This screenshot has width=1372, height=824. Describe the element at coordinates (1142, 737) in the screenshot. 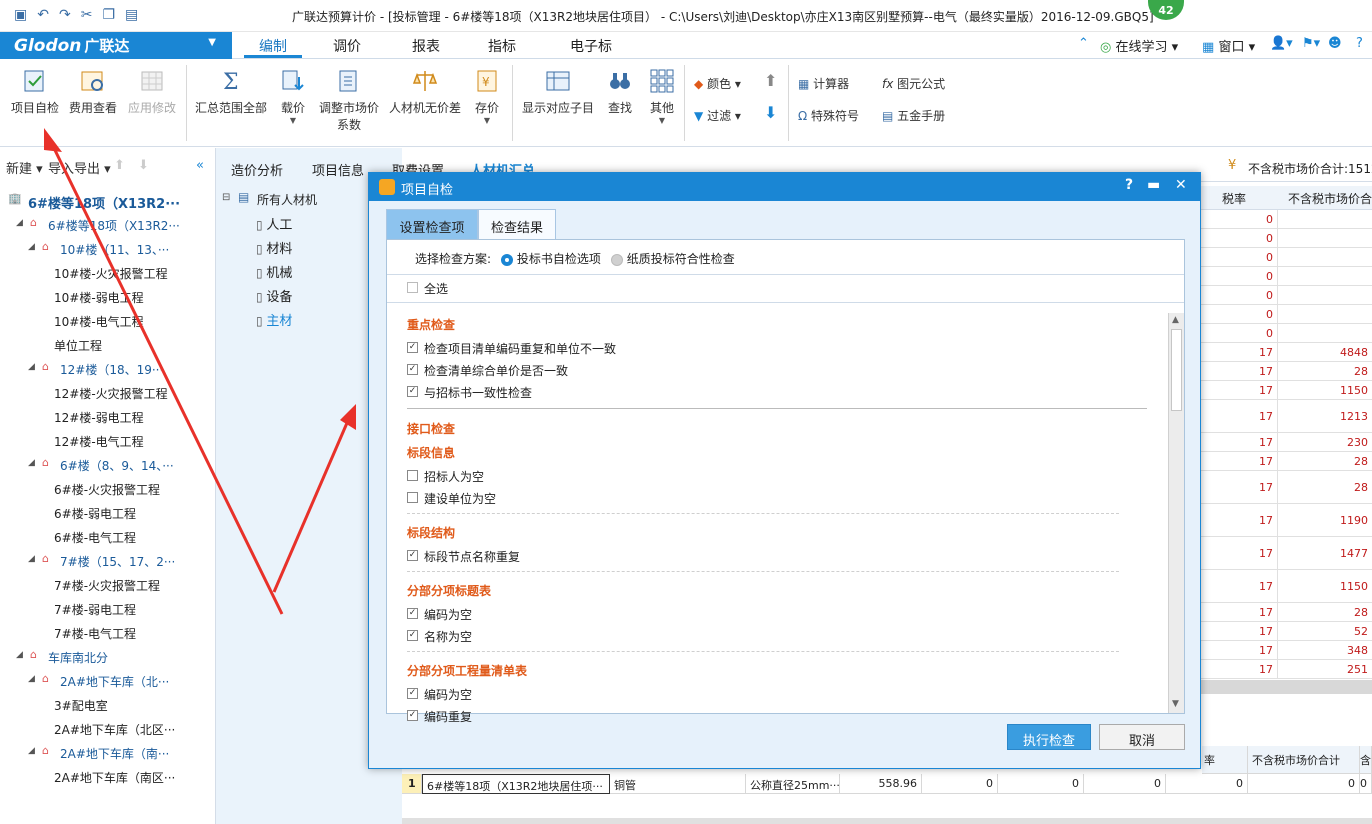

I see `cancel-button: 取消` at that location.